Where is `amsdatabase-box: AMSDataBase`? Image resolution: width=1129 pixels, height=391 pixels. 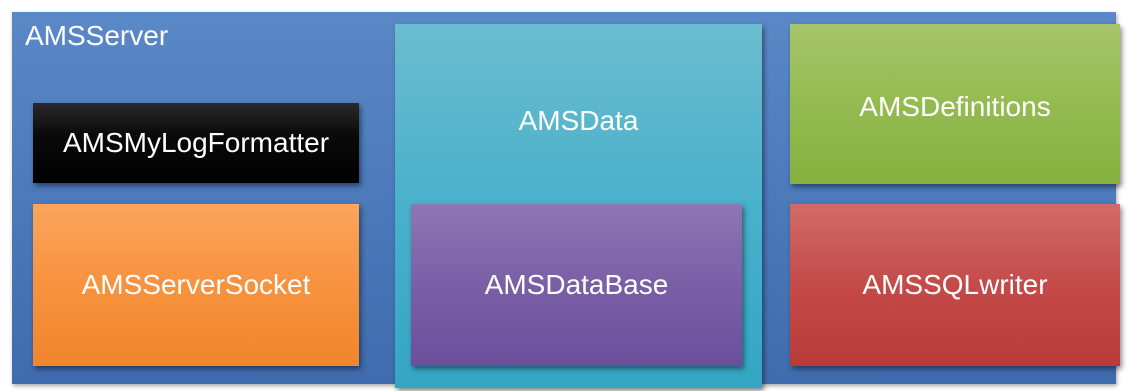
amsdatabase-box: AMSDataBase is located at coordinates (576, 285).